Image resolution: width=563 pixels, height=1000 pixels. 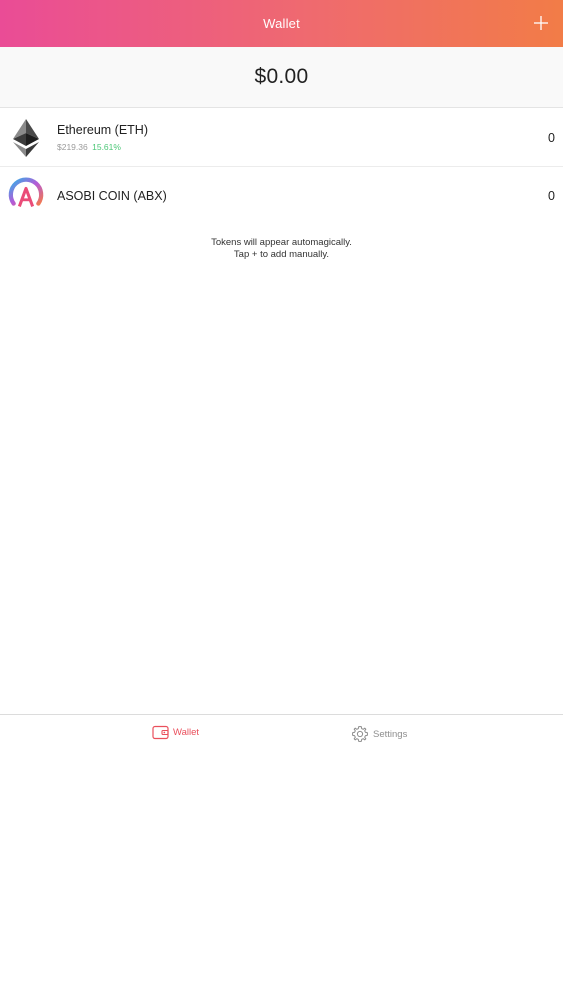 I want to click on token-price-line: $219.36 15.61%, so click(x=102, y=147).